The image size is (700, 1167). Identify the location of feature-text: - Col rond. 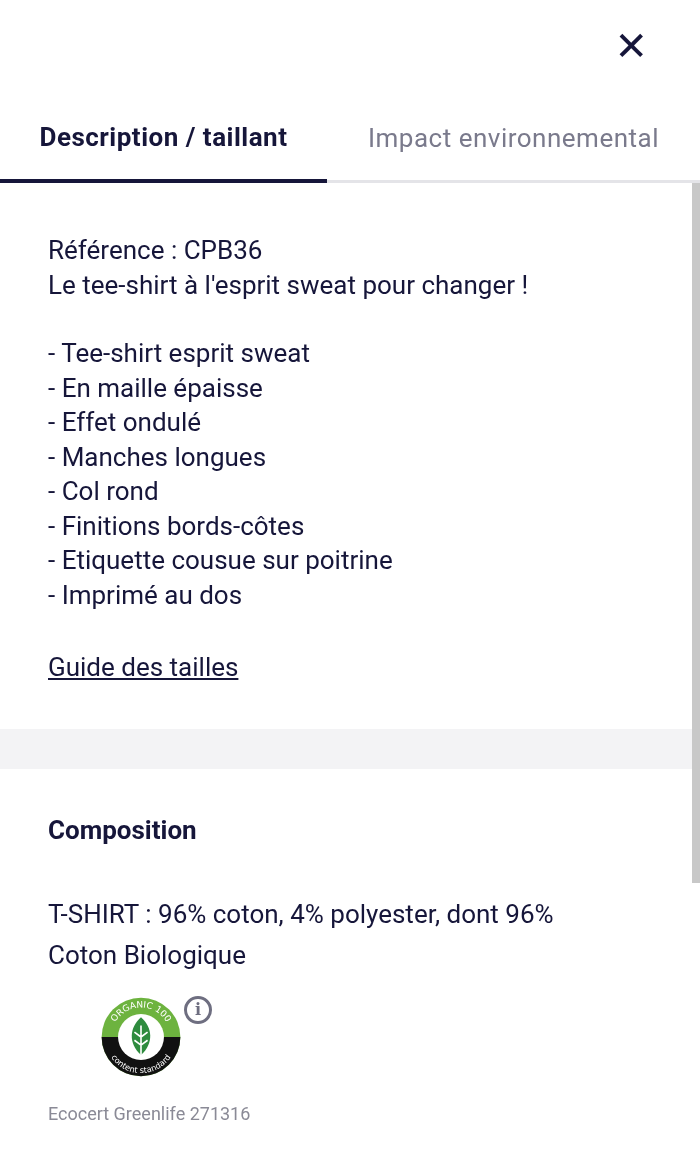
(104, 491).